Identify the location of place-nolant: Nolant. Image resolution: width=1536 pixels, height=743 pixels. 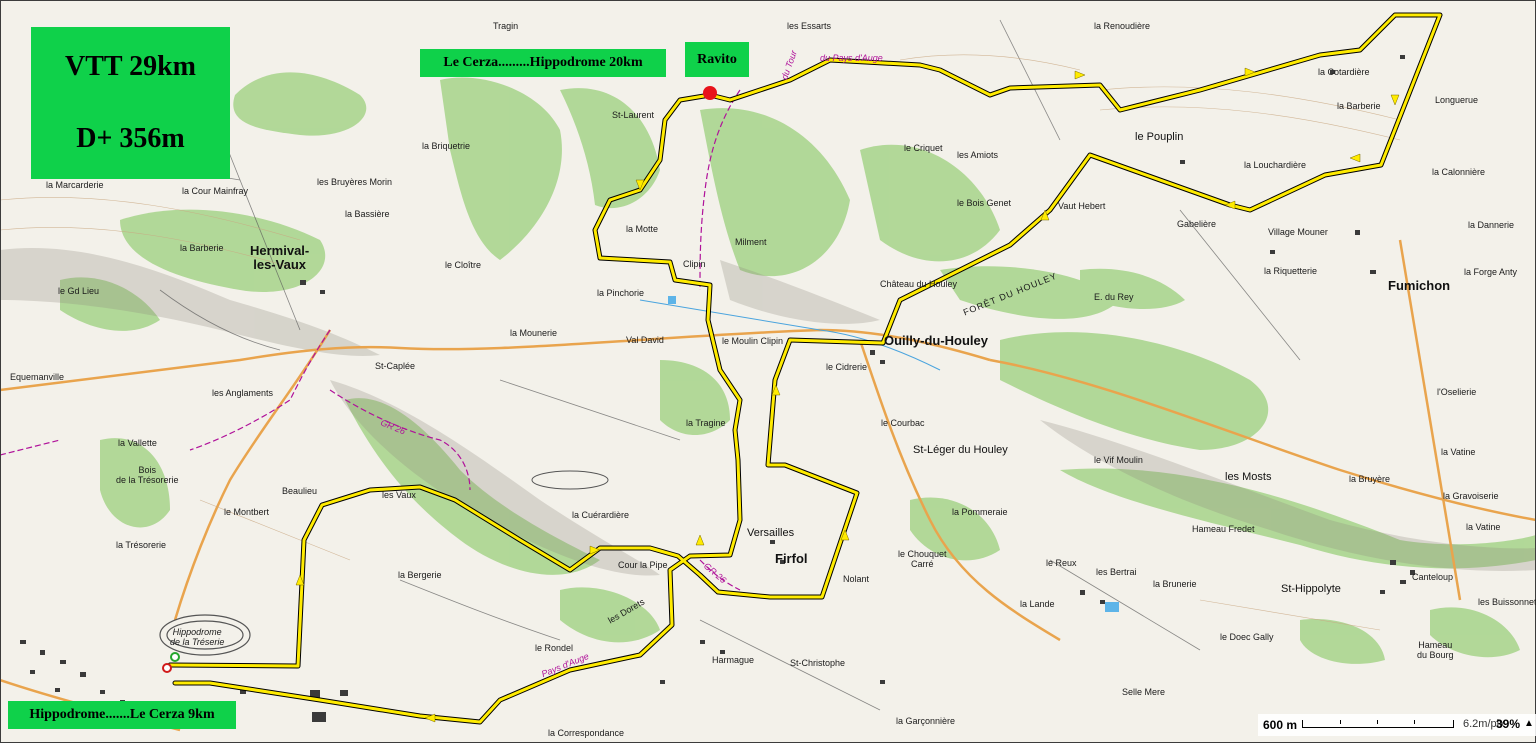
(856, 579).